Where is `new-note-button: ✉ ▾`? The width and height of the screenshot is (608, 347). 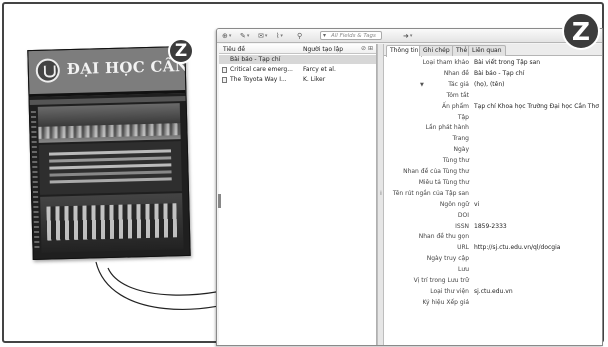 new-note-button: ✉ ▾ is located at coordinates (262, 36).